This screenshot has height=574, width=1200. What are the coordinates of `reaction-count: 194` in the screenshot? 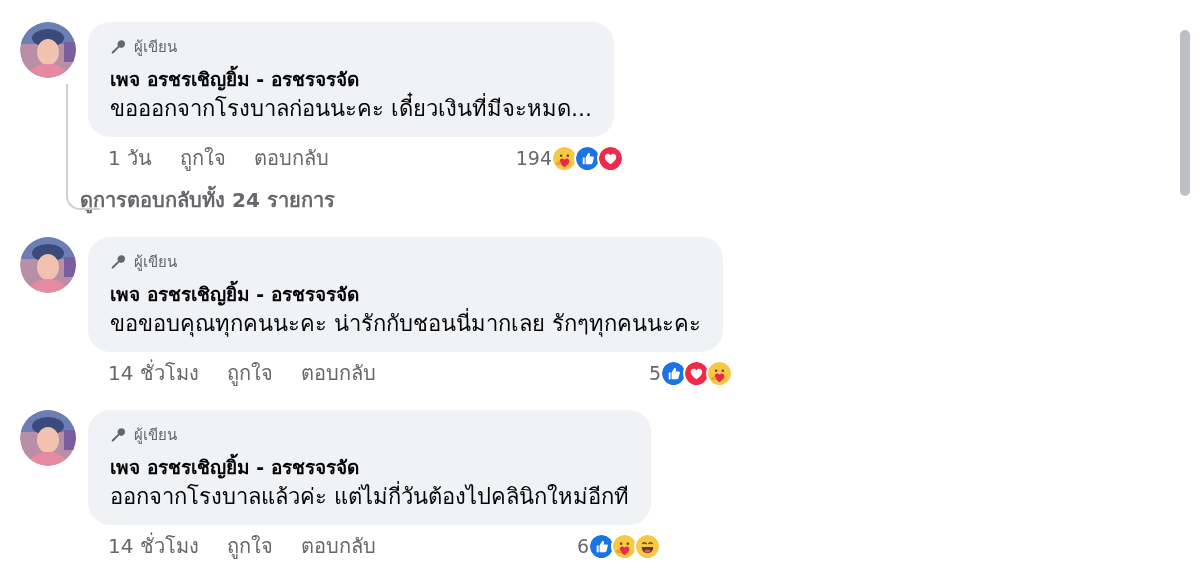 It's located at (533, 158).